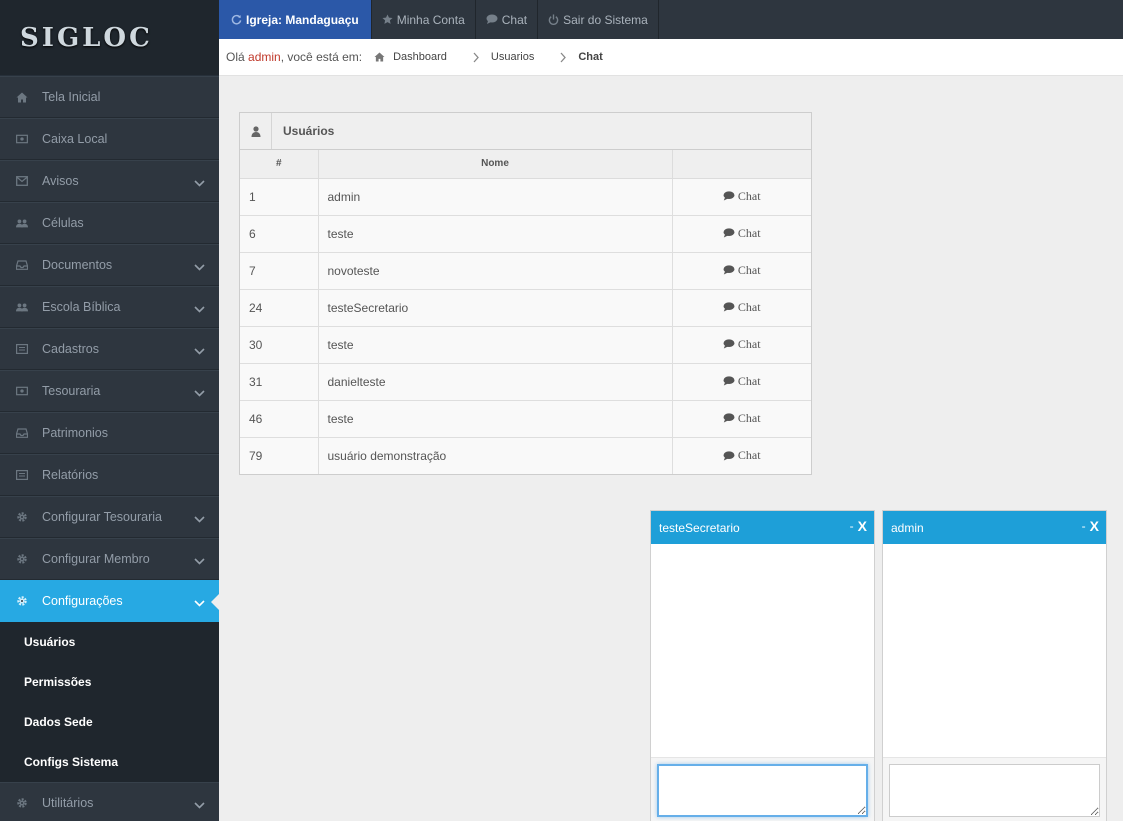  What do you see at coordinates (109, 97) in the screenshot?
I see `sidebar-item-tela-inicial: Tela Inicial` at bounding box center [109, 97].